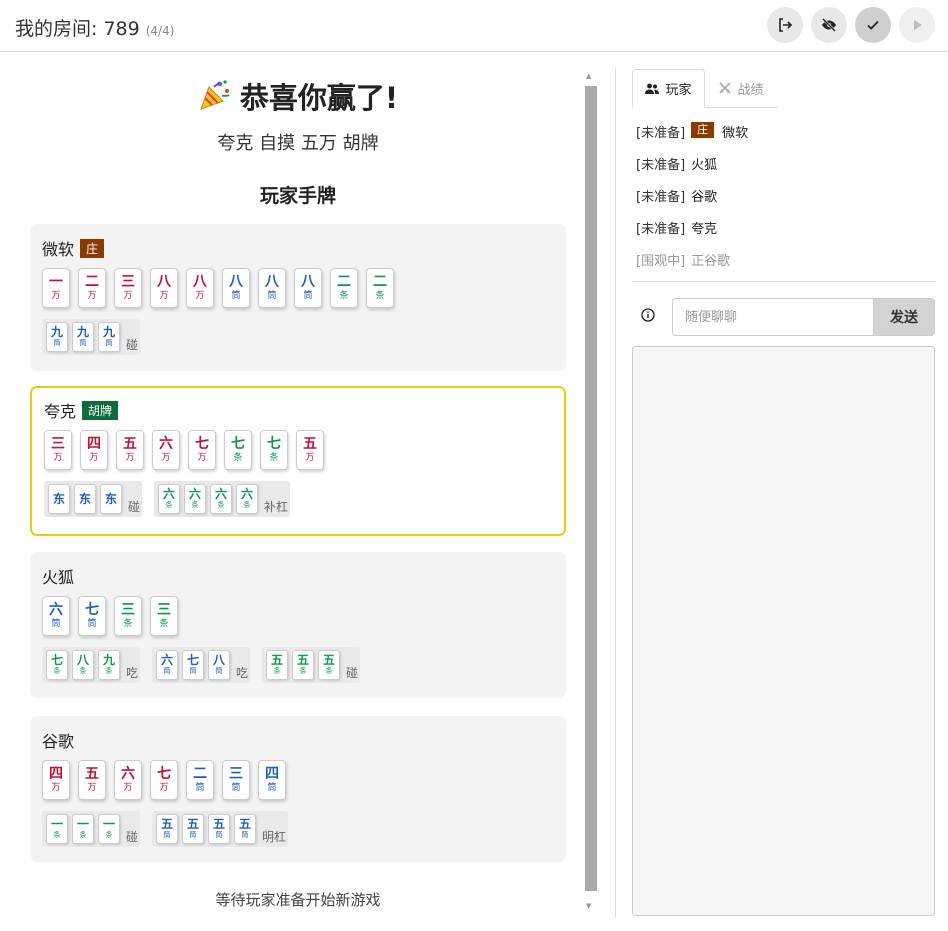  What do you see at coordinates (272, 780) in the screenshot?
I see `mahjong-tile: 四筒` at bounding box center [272, 780].